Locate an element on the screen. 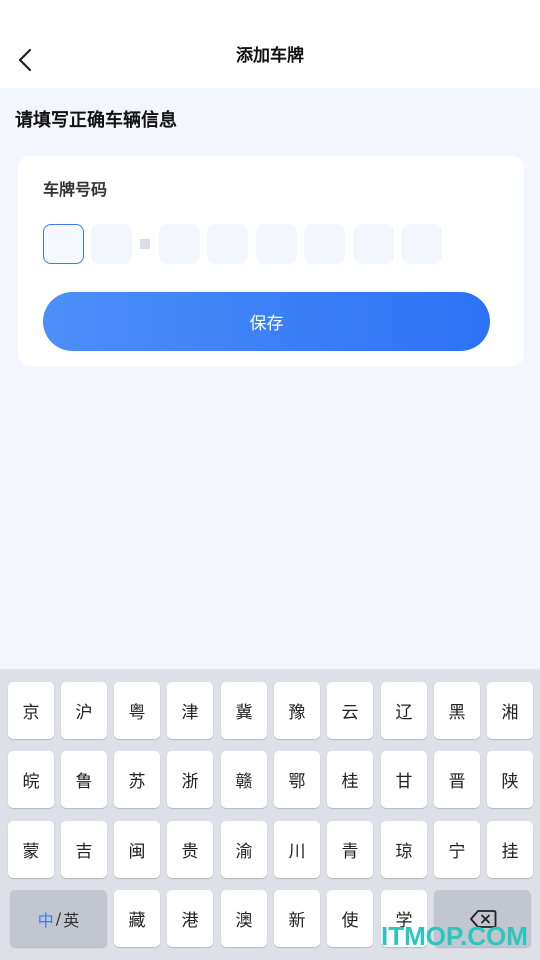  app-header: 添加车牌 is located at coordinates (270, 44).